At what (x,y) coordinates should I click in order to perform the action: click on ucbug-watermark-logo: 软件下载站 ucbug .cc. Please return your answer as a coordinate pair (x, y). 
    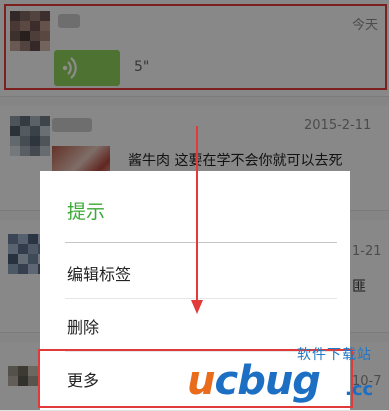
    Looking at the image, I should click on (285, 374).